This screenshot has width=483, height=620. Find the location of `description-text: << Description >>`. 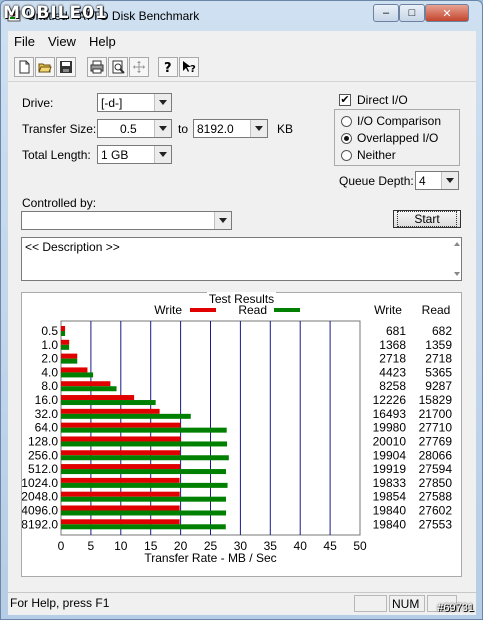

description-text: << Description >> is located at coordinates (72, 247).